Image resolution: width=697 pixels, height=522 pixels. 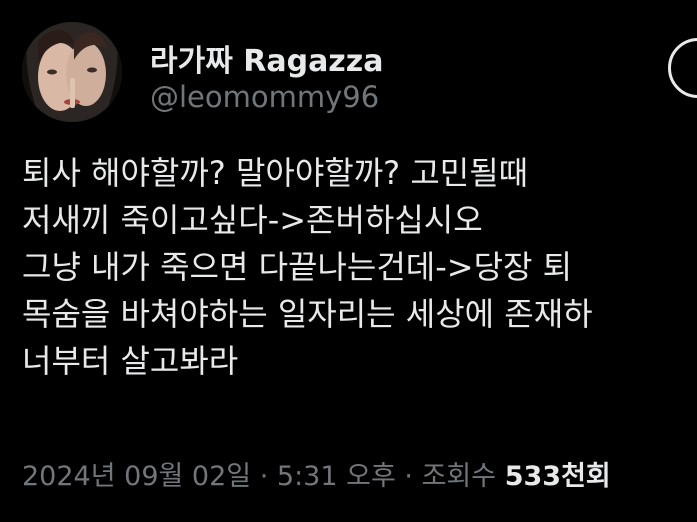 I want to click on tweet-text-line: 그냥 내가 죽으면 다끝나는건데->당장 퇴, so click(x=297, y=267).